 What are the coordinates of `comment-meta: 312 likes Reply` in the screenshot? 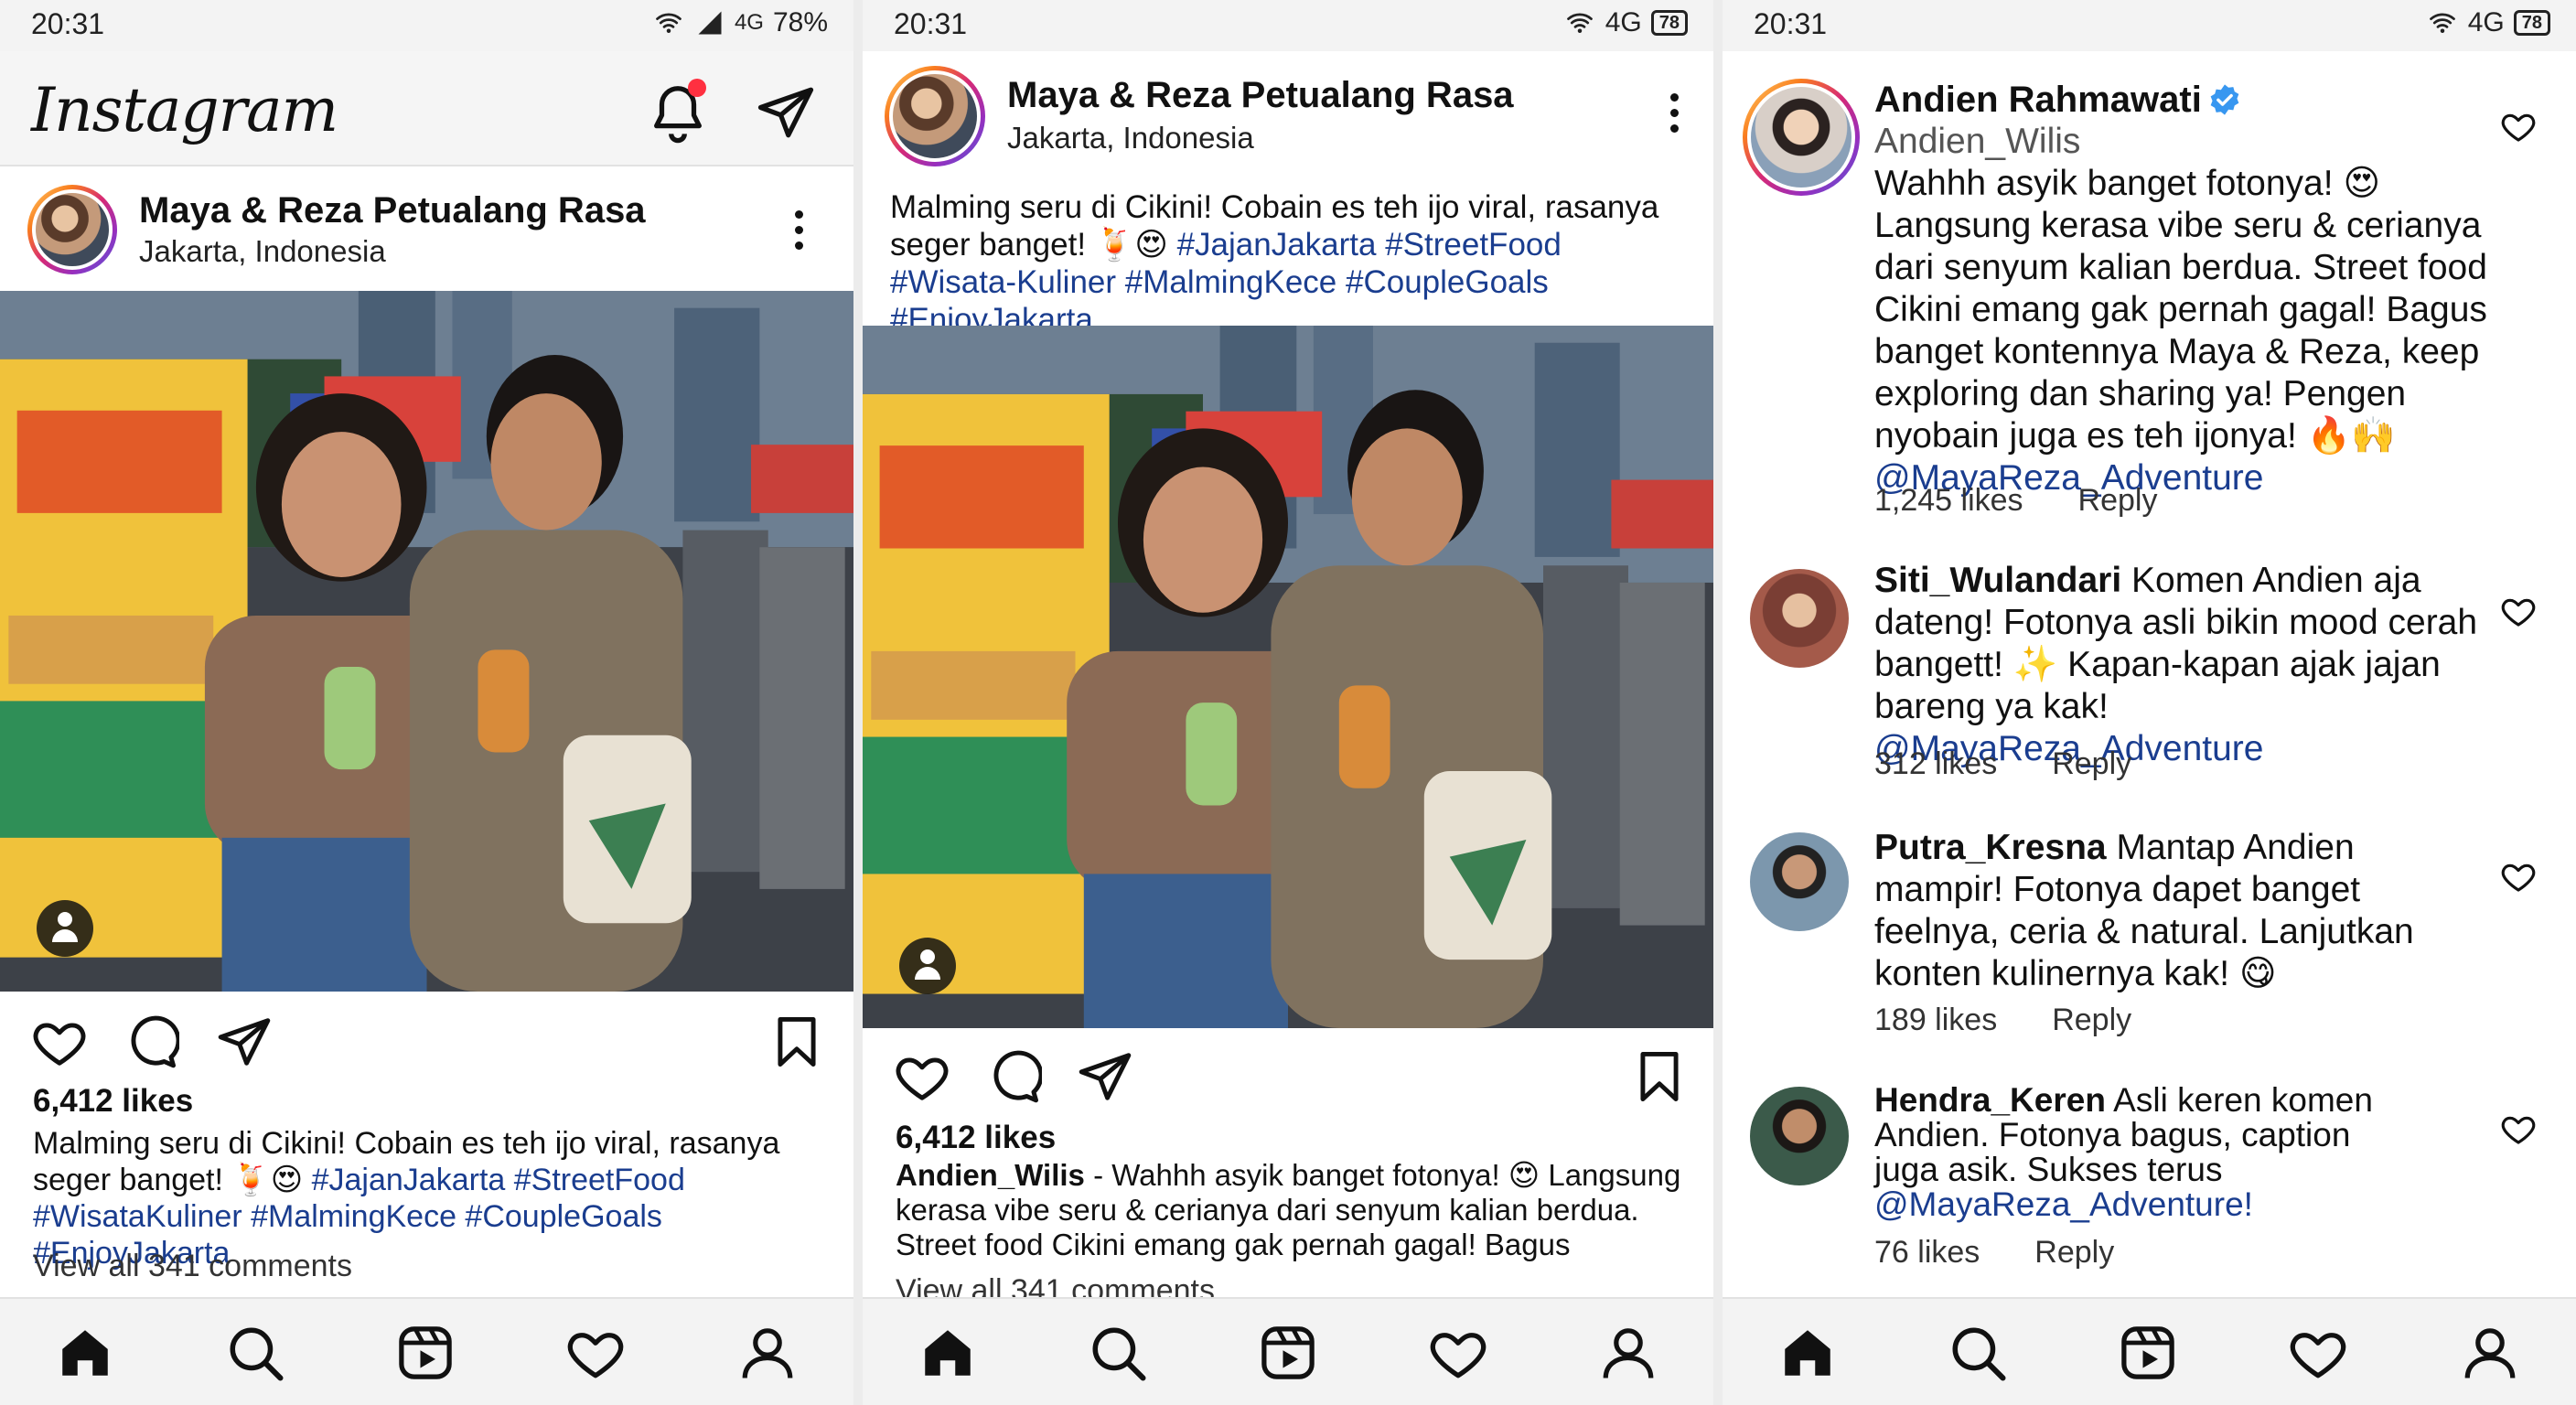 It's located at (2003, 764).